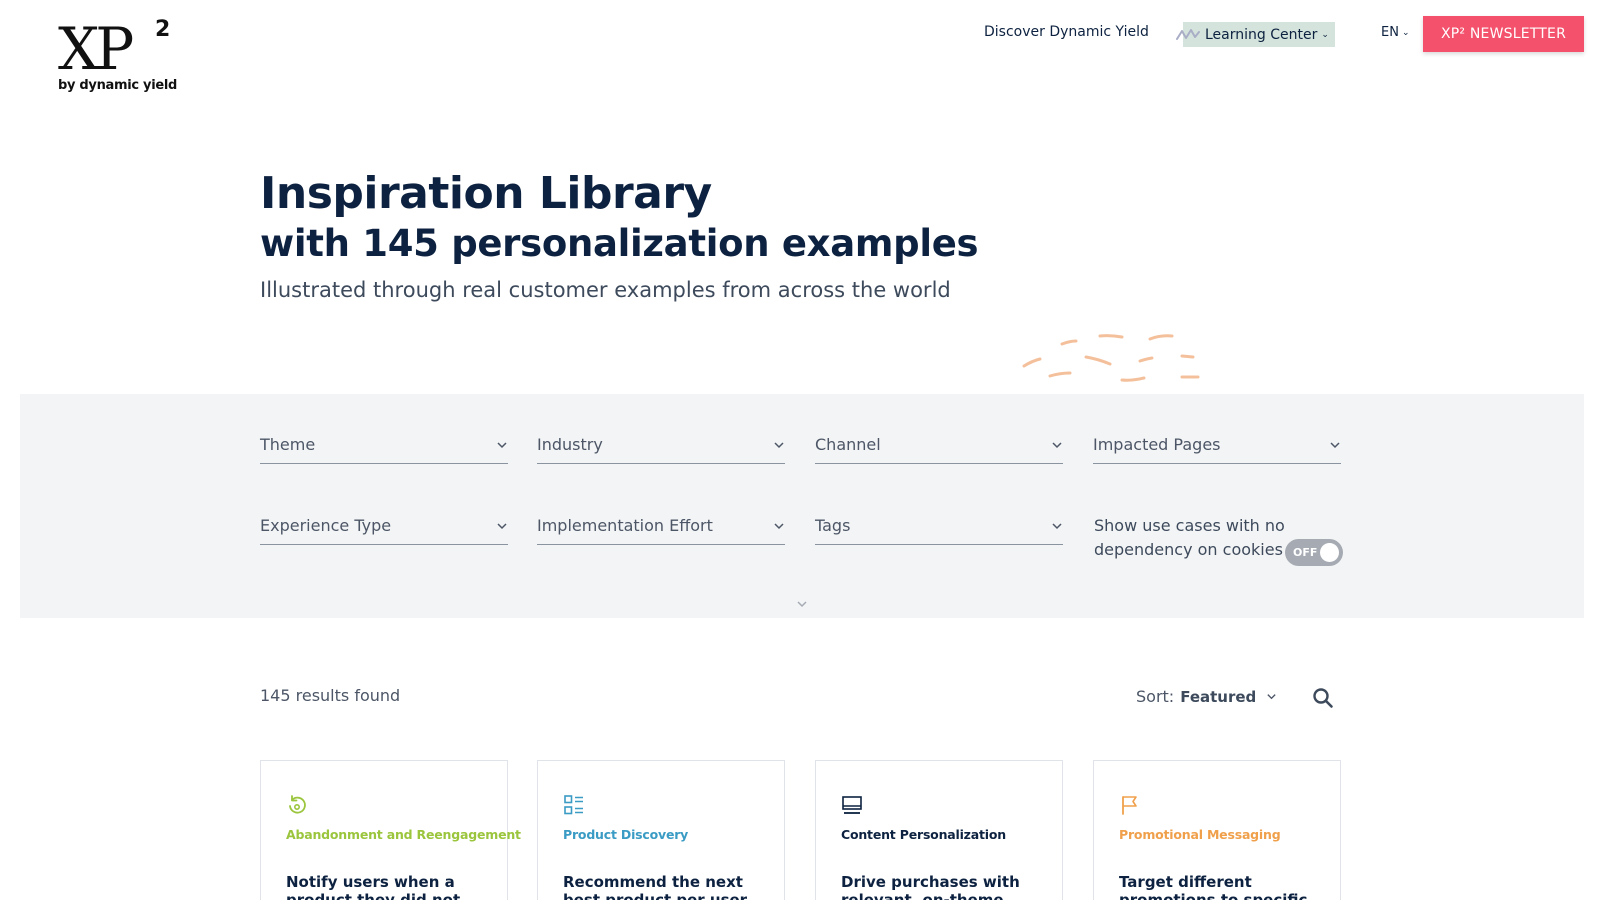  I want to click on monitor-icon, so click(852, 805).